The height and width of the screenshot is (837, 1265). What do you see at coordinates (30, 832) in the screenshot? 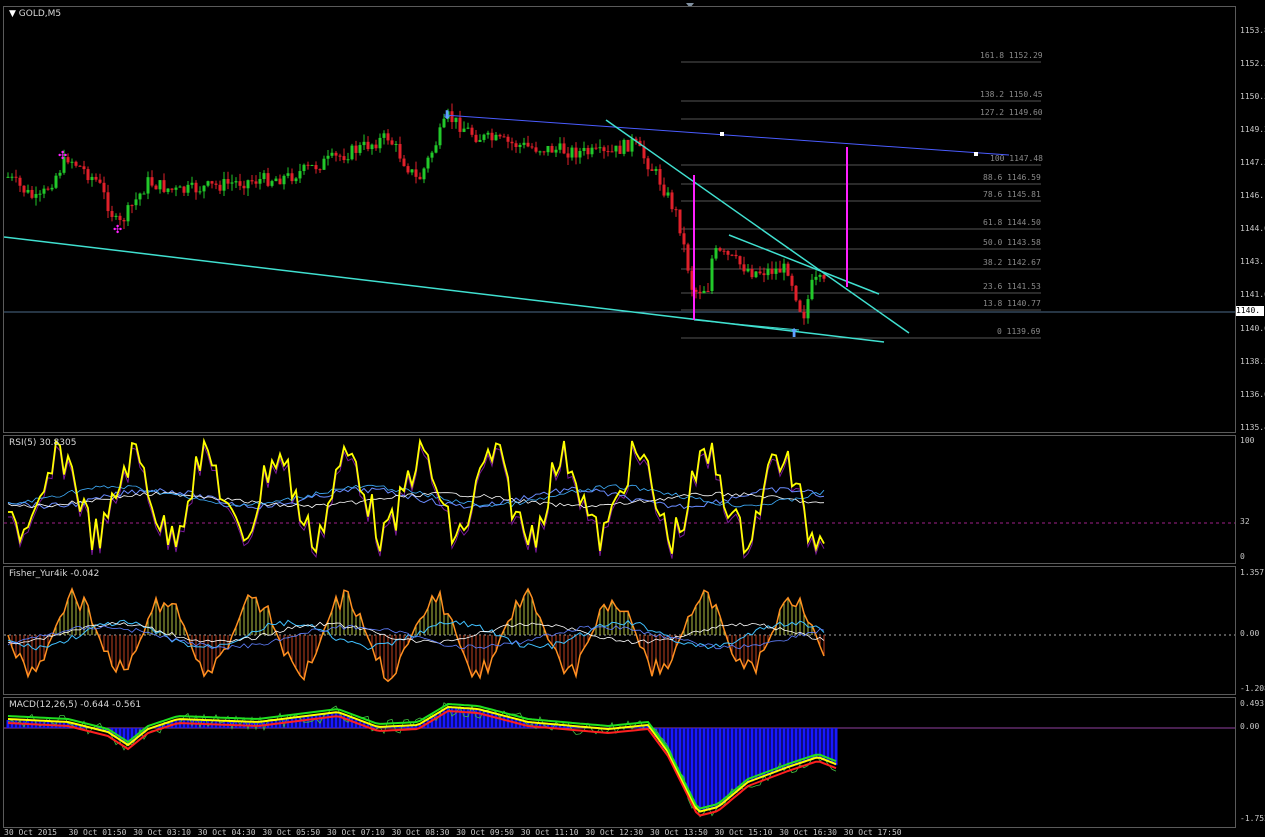
I see `time-tick-label: 30 Oct 2015` at bounding box center [30, 832].